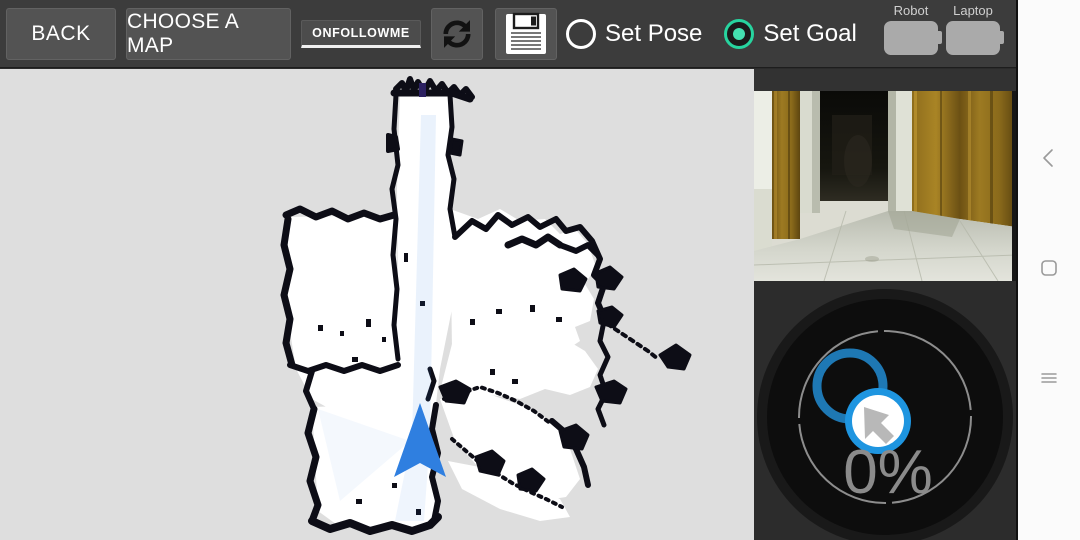 This screenshot has width=1080, height=540. What do you see at coordinates (888, 472) in the screenshot?
I see `svg-text: 0%` at bounding box center [888, 472].